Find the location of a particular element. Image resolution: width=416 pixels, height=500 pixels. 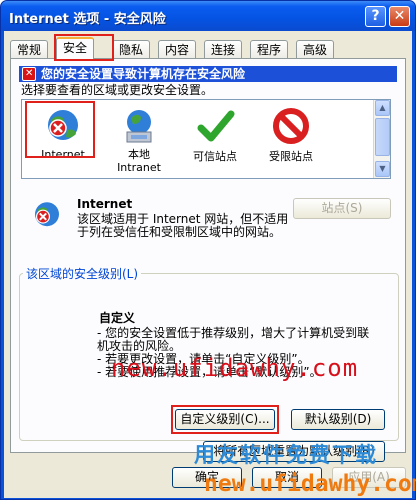

warning-text: 您的安全设置导致计算机存在安全风险 is located at coordinates (143, 74).